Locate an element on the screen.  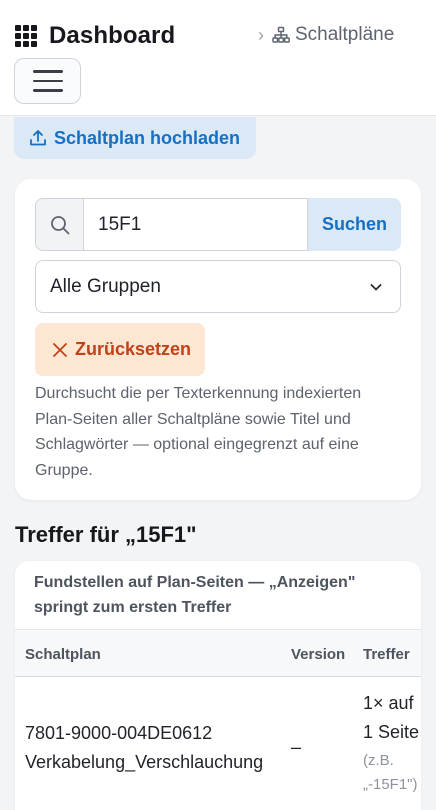
breadcrumb-current: Schaltpläne is located at coordinates (345, 34).